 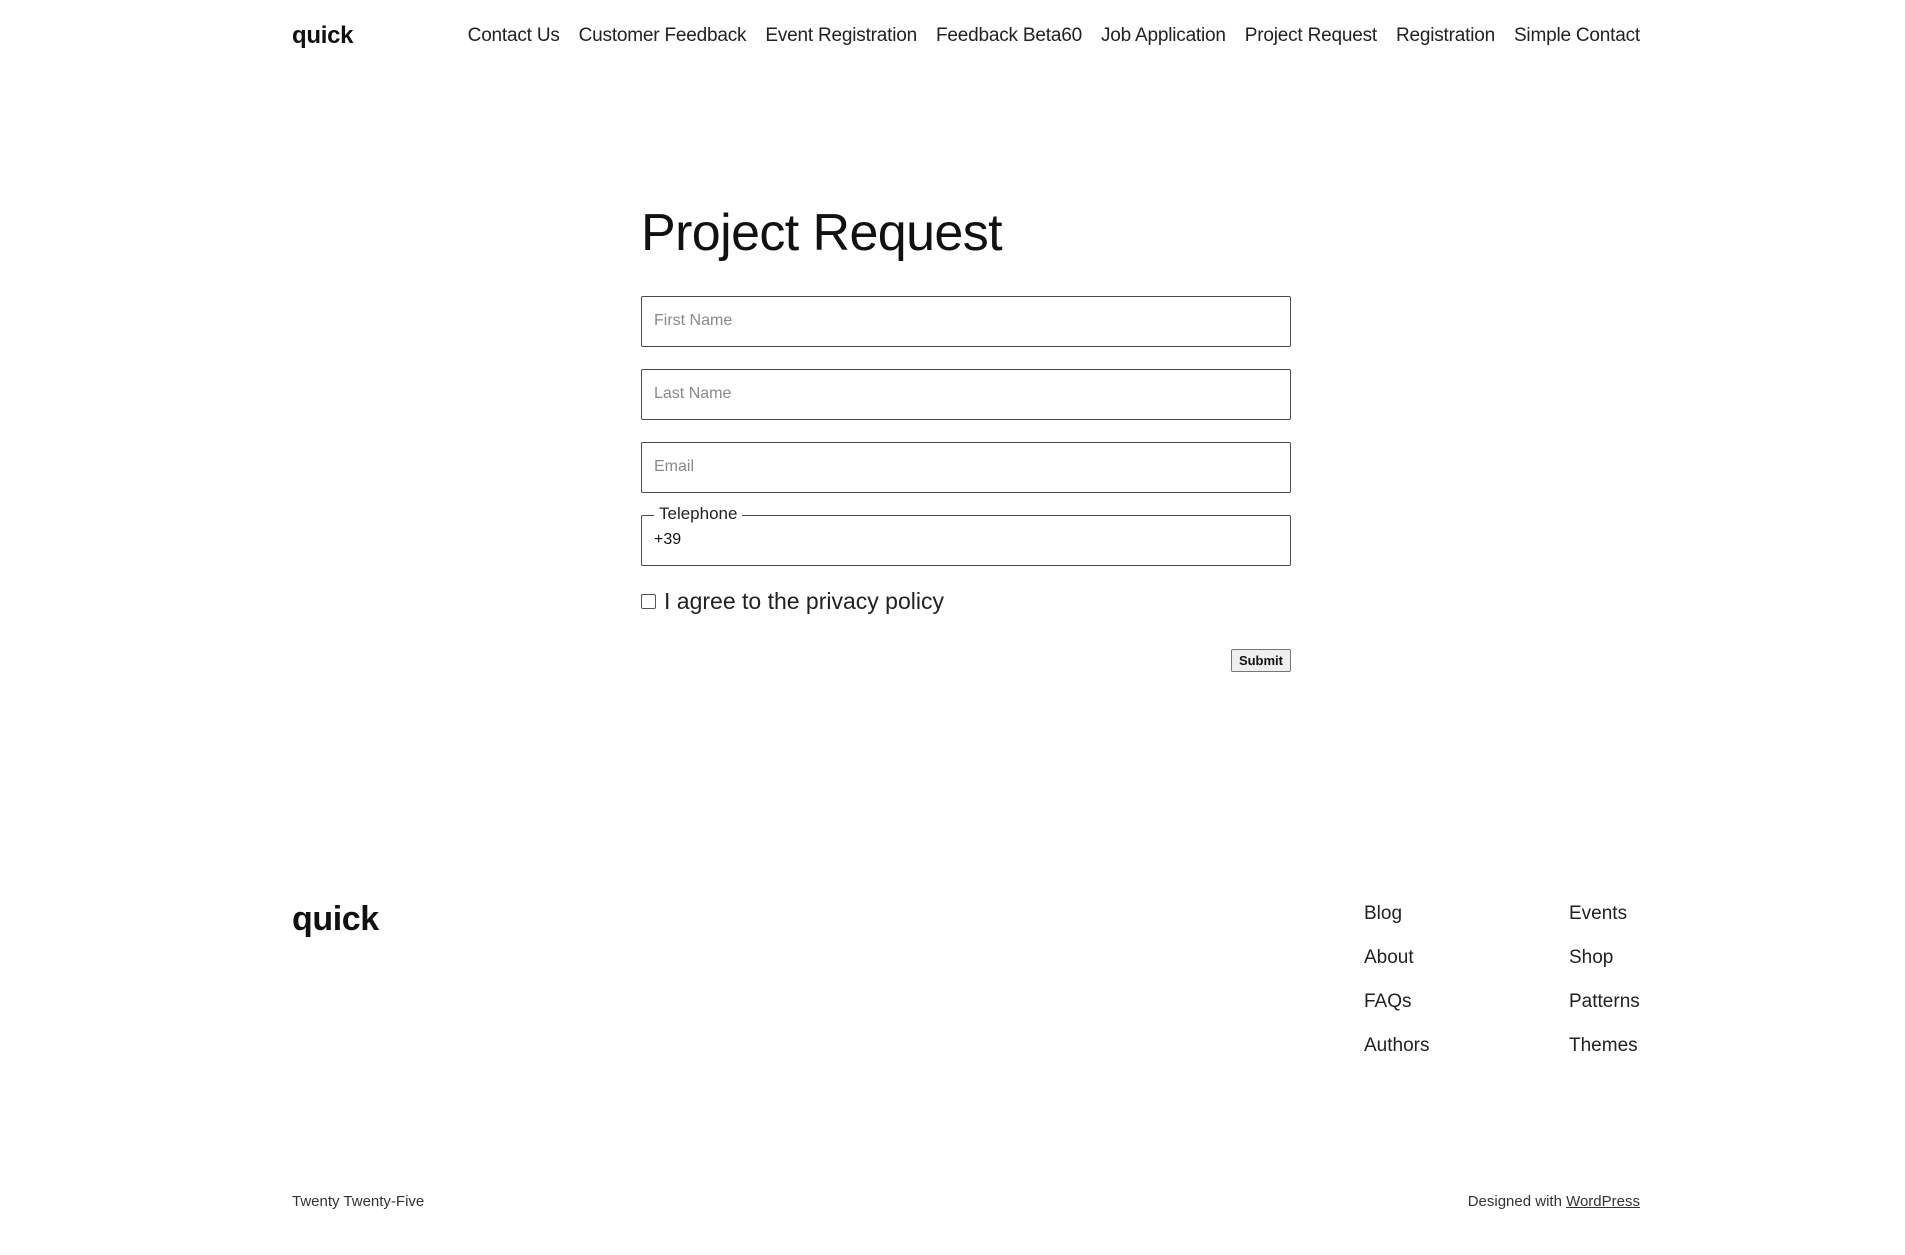 What do you see at coordinates (1260, 660) in the screenshot?
I see `submit-button: Submit` at bounding box center [1260, 660].